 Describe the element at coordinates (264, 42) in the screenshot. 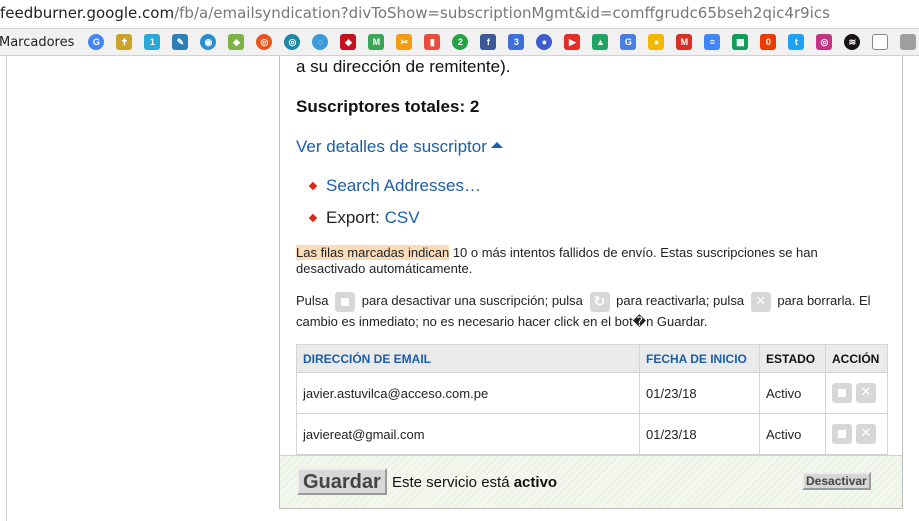

I see `ubuntu-icon: ◎` at that location.